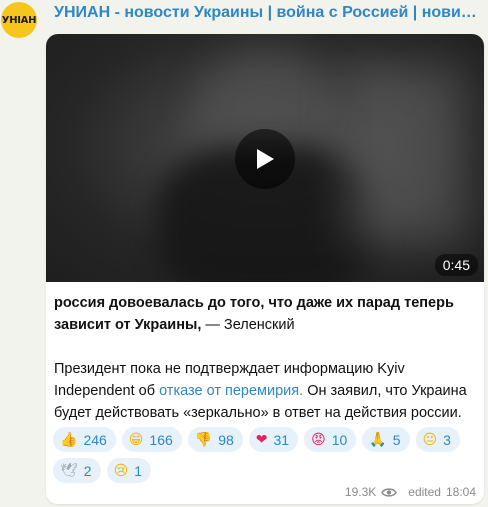 The image size is (488, 507). Describe the element at coordinates (330, 439) in the screenshot. I see `reaction-button: 😡 10` at that location.